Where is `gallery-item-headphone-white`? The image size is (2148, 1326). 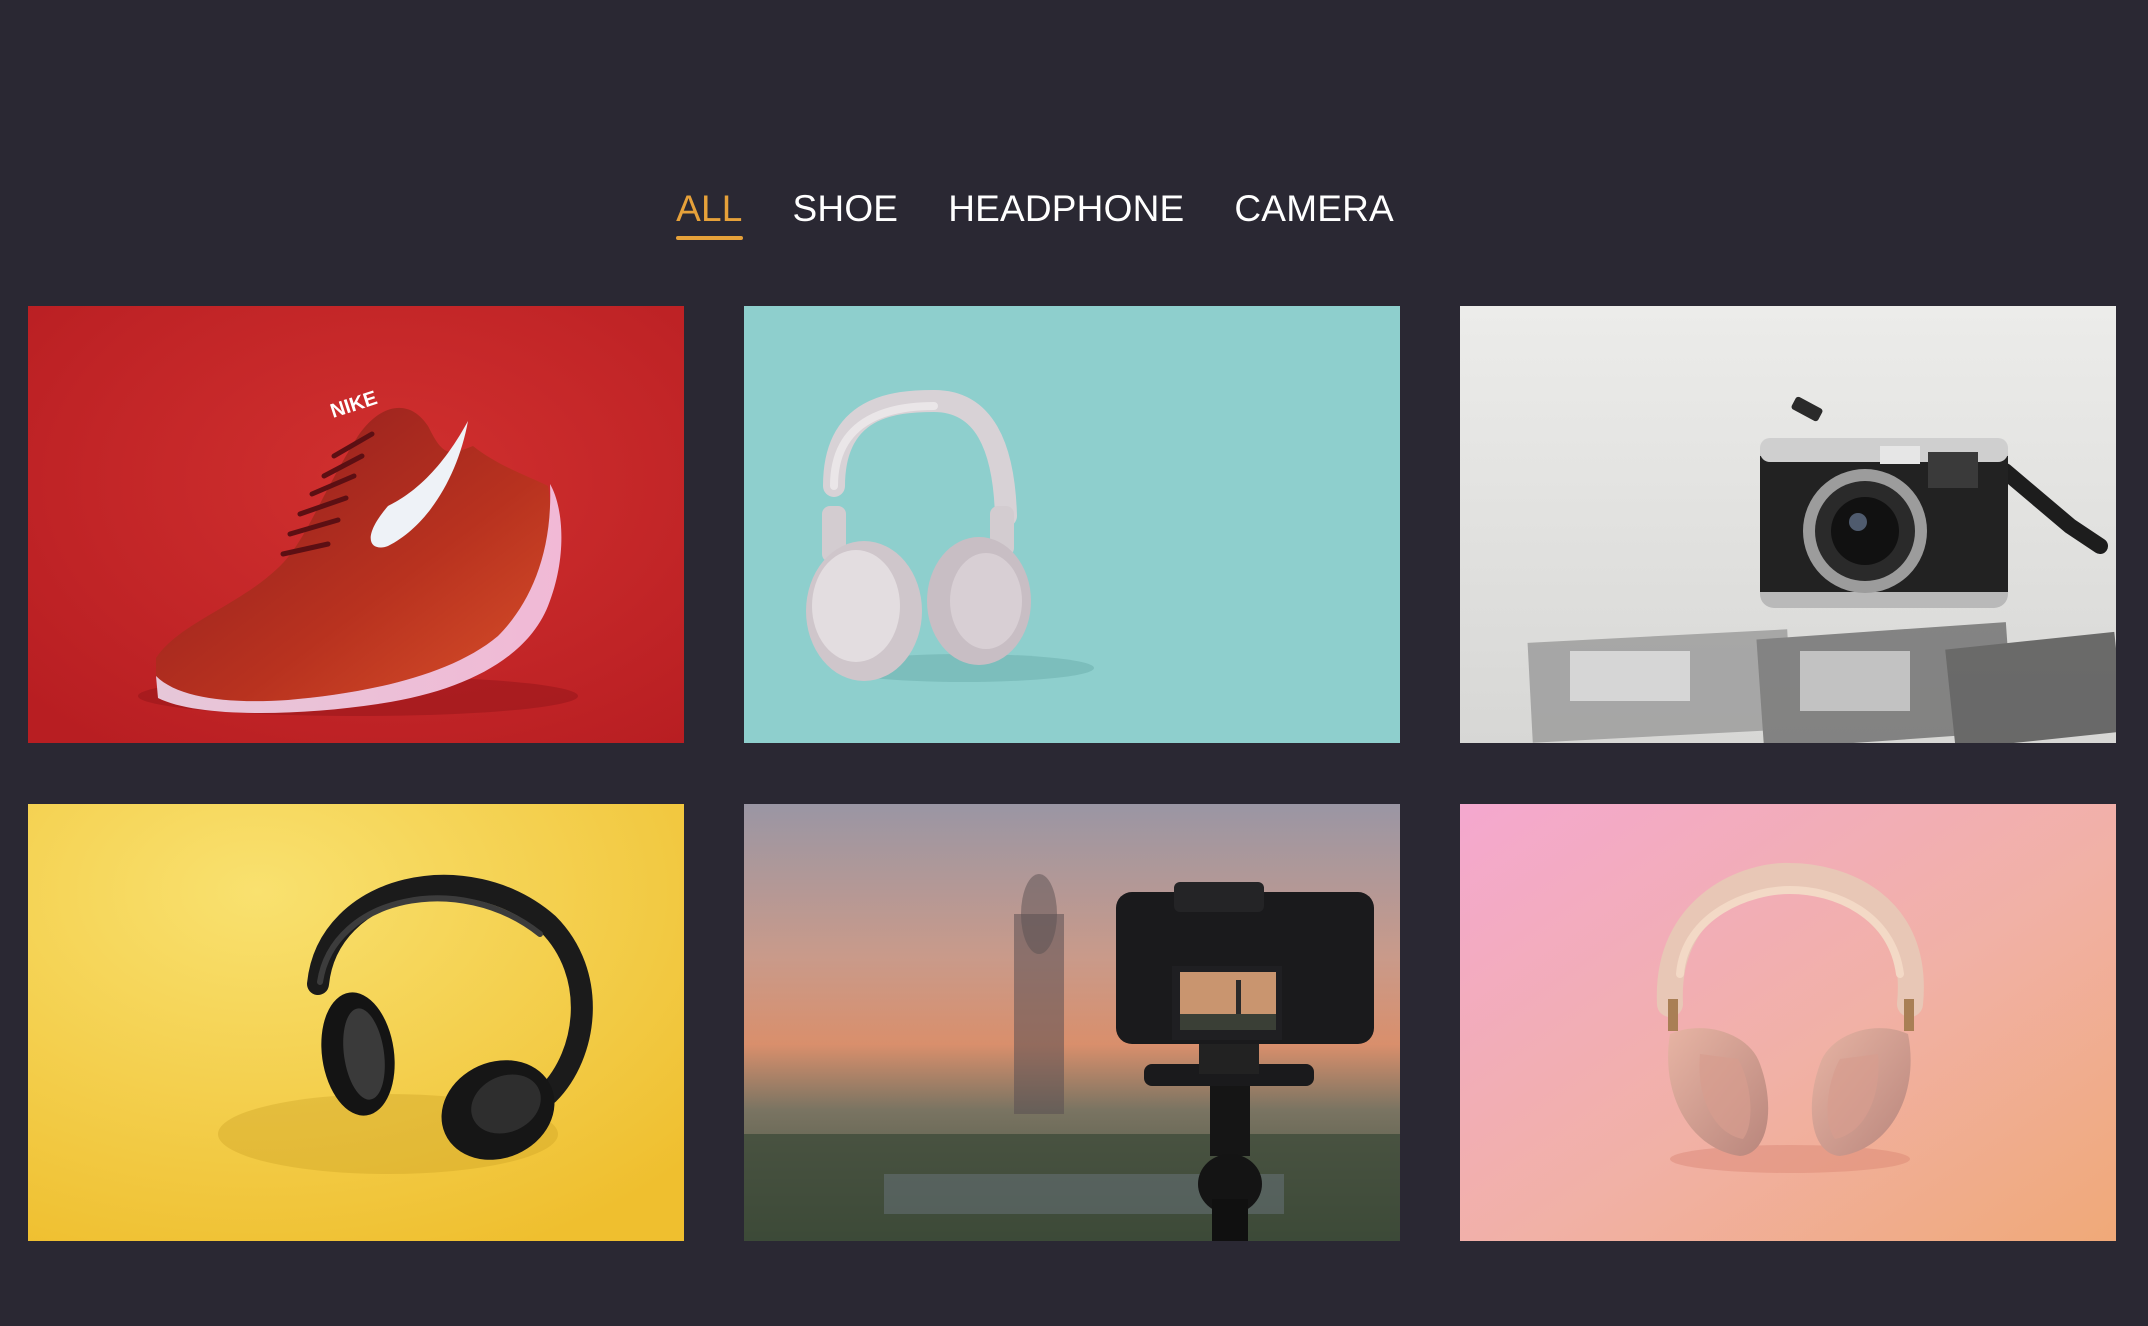 gallery-item-headphone-white is located at coordinates (1072, 524).